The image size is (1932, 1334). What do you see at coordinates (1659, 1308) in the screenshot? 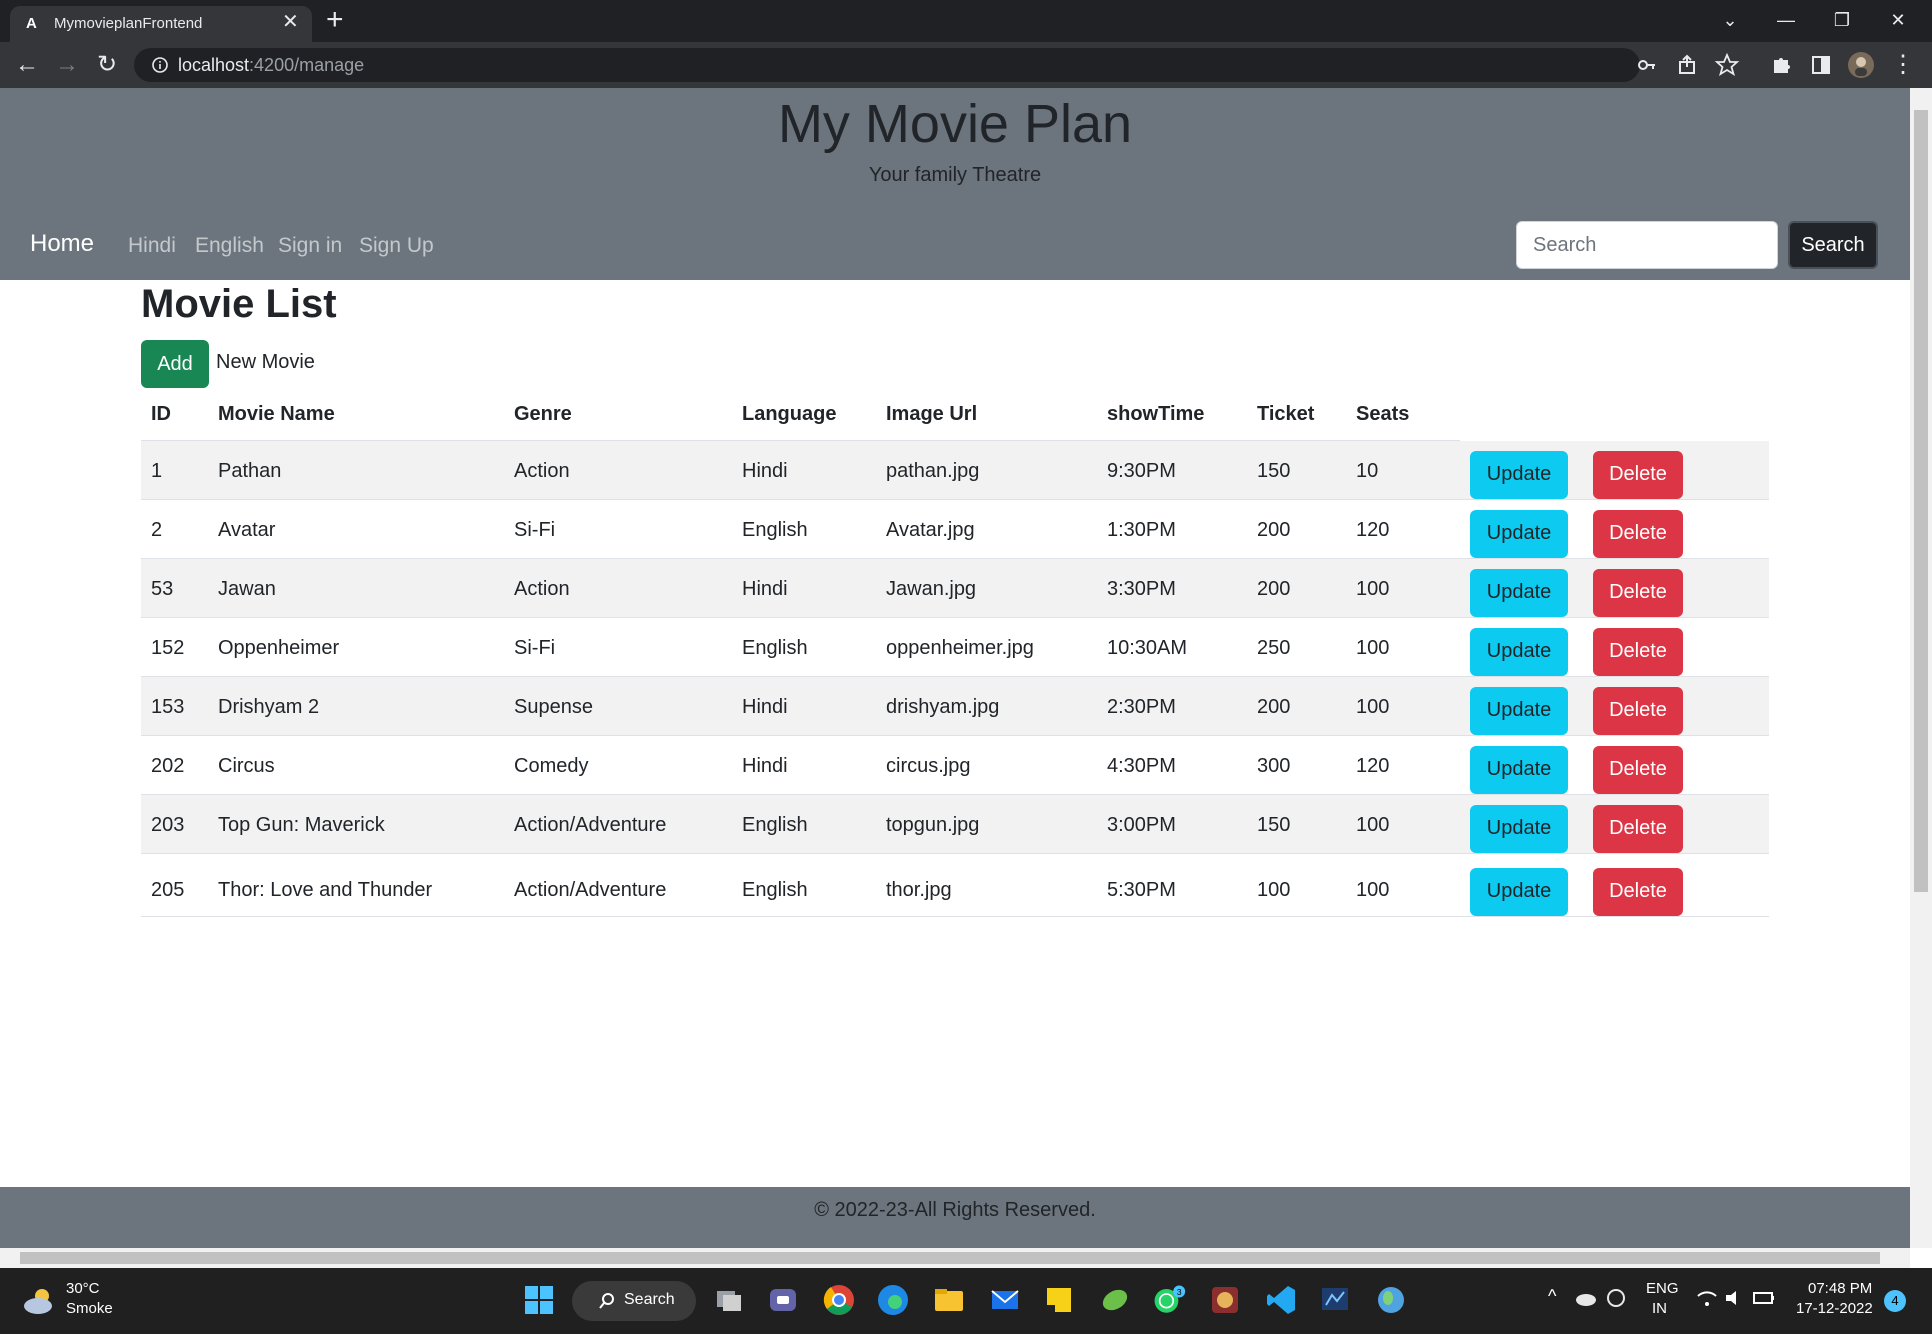
I see `input-region: IN` at bounding box center [1659, 1308].